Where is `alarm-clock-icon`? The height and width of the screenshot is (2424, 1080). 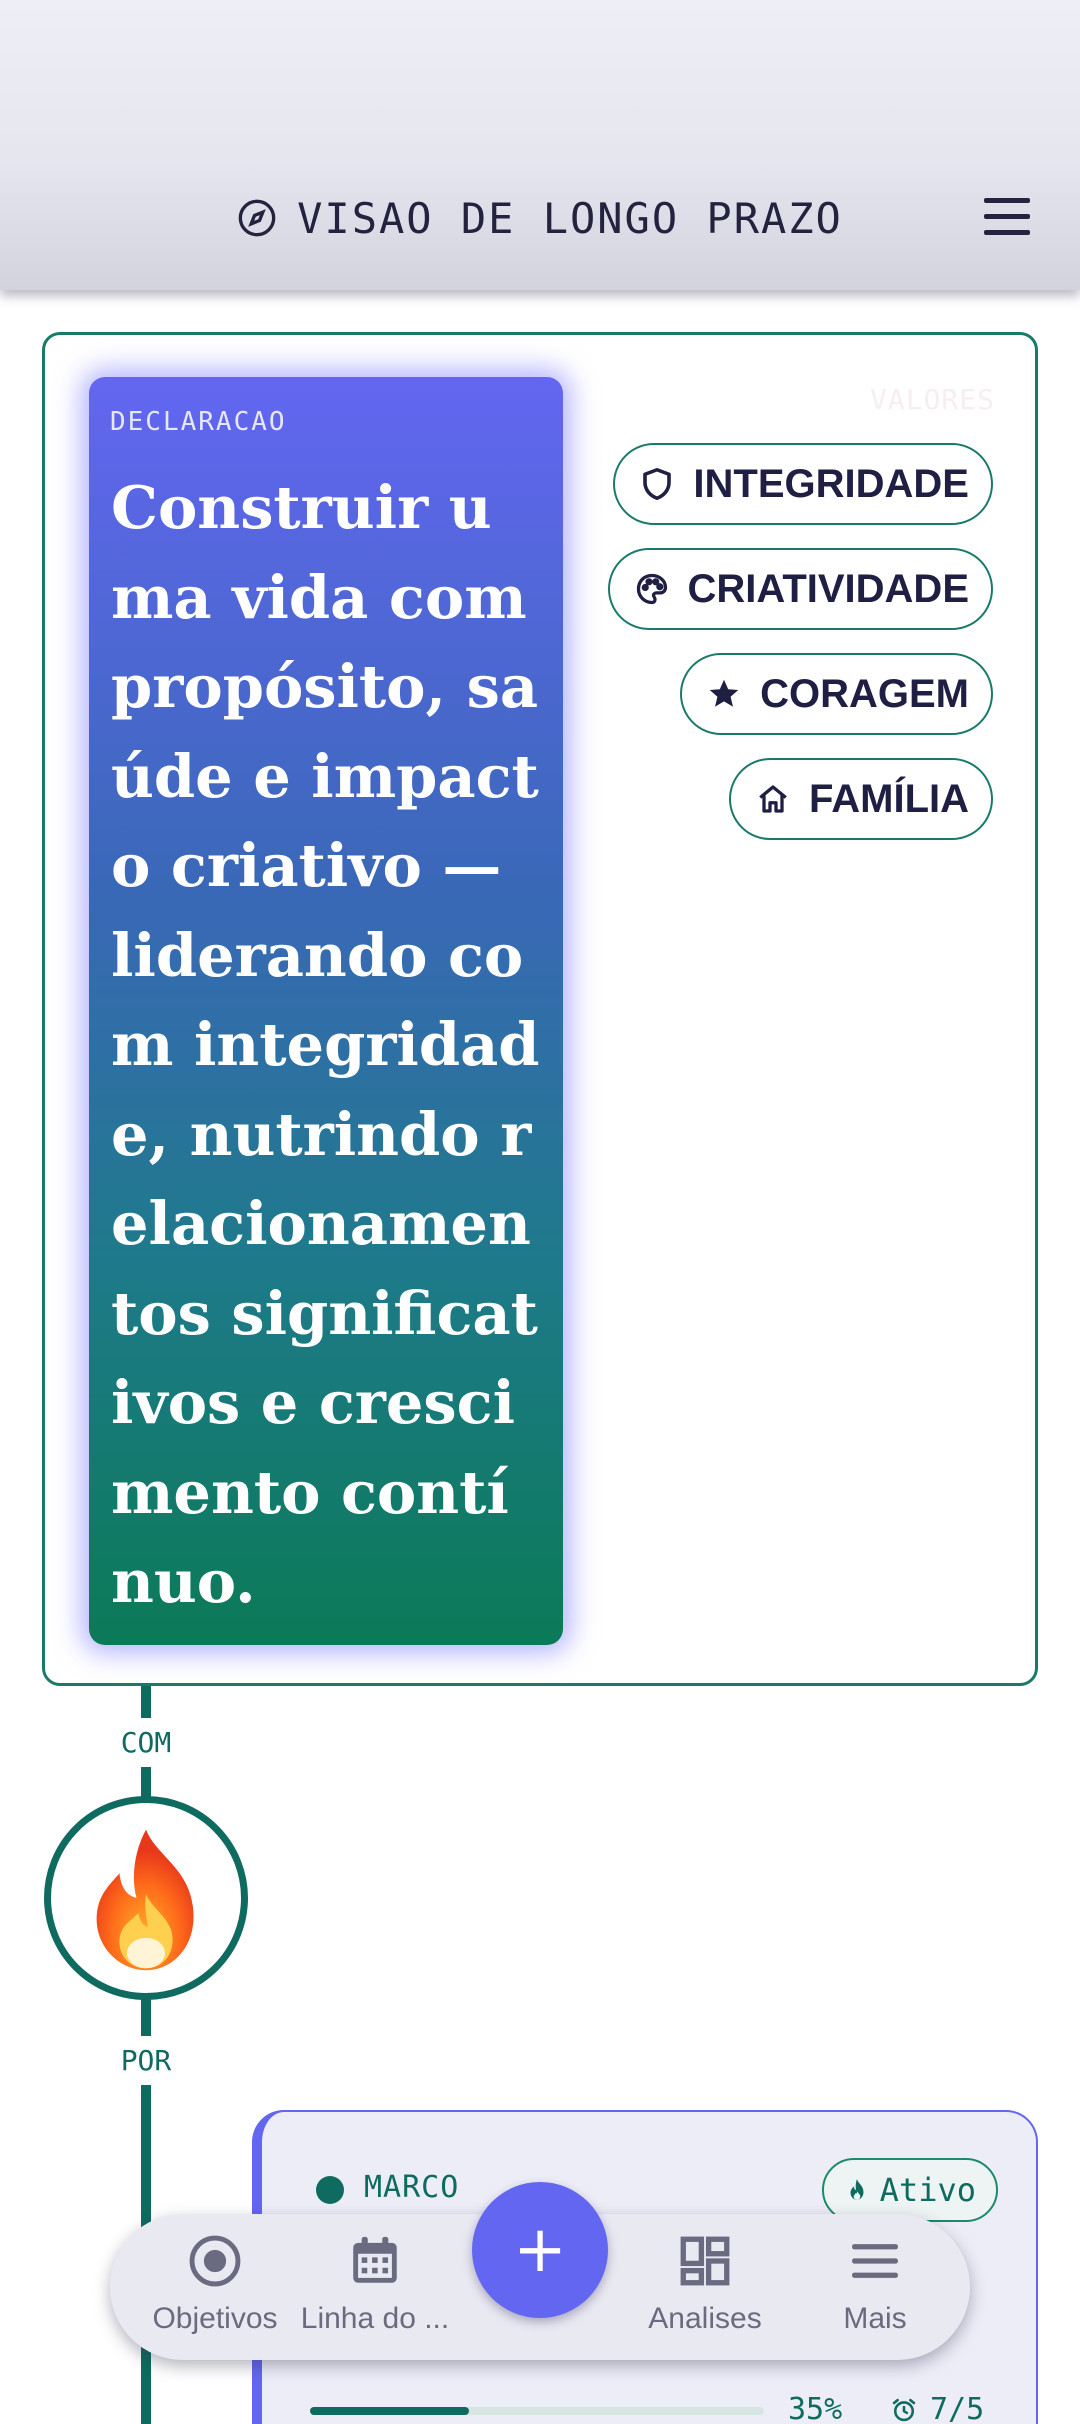
alarm-clock-icon is located at coordinates (904, 2409).